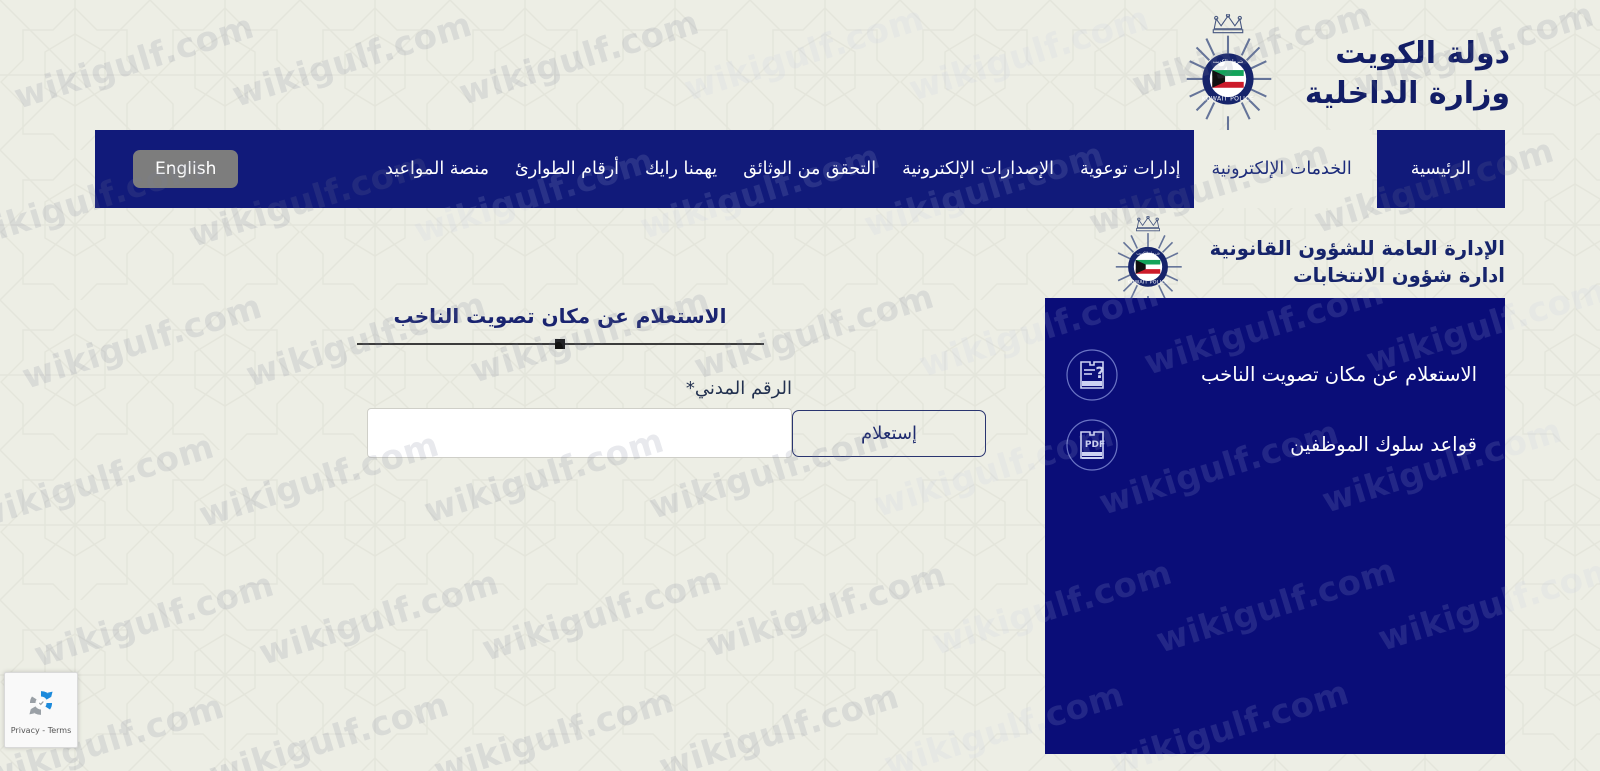 The height and width of the screenshot is (771, 1600). What do you see at coordinates (41, 705) in the screenshot?
I see `recaptcha-icon` at bounding box center [41, 705].